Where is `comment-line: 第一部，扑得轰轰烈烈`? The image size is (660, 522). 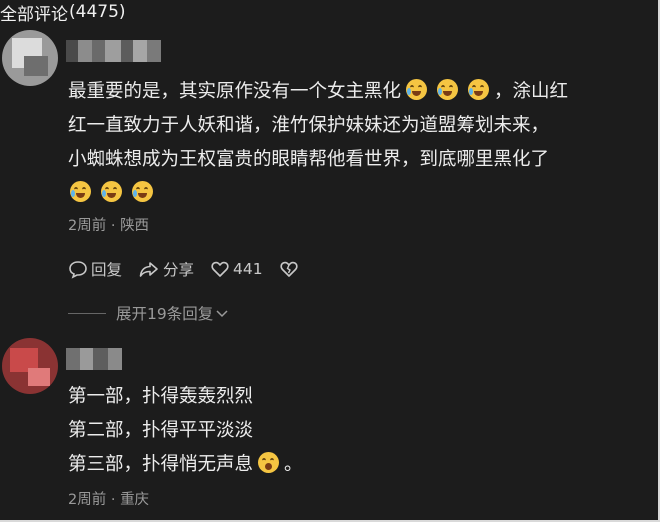
comment-line: 第一部，扑得轰轰烈烈 is located at coordinates (161, 396).